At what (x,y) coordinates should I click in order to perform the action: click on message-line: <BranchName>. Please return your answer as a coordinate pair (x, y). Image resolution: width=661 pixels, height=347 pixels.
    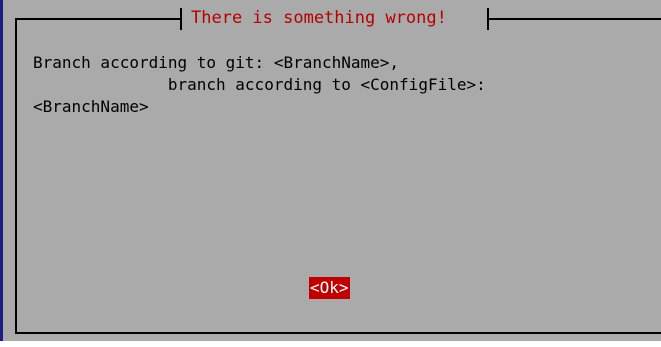
    Looking at the image, I should click on (91, 106).